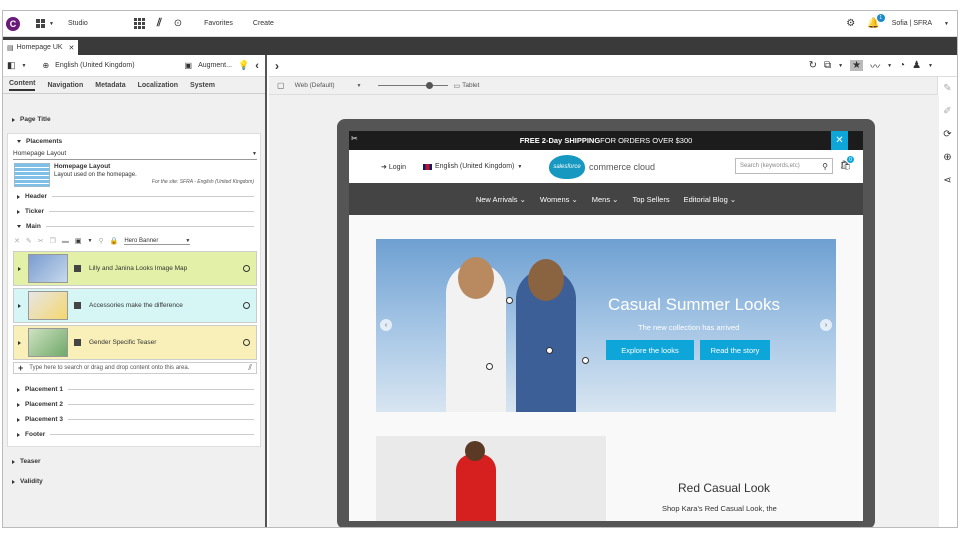  Describe the element at coordinates (134, 226) in the screenshot. I see `section-main: Main` at that location.